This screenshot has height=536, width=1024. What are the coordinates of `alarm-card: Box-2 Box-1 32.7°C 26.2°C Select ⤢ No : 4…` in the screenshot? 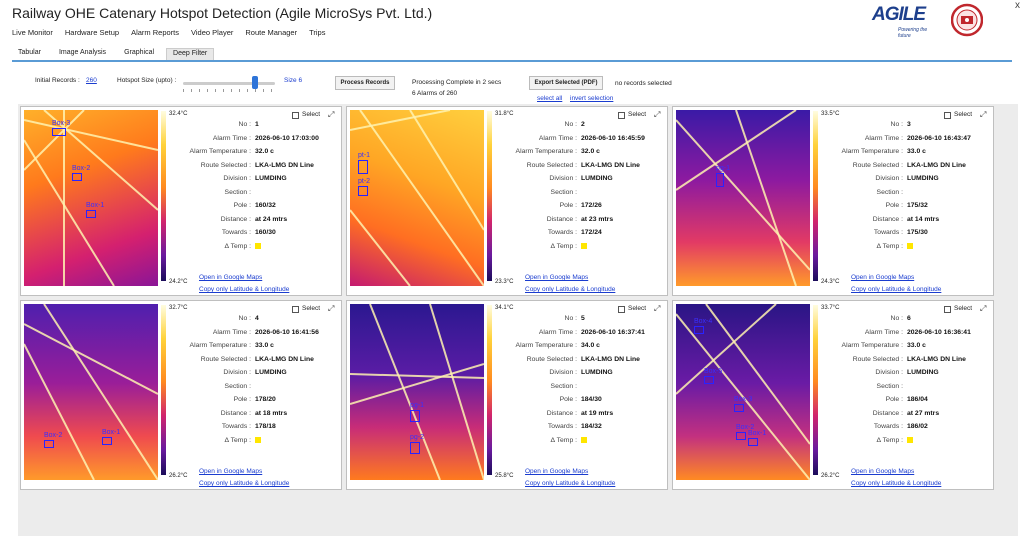 It's located at (181, 395).